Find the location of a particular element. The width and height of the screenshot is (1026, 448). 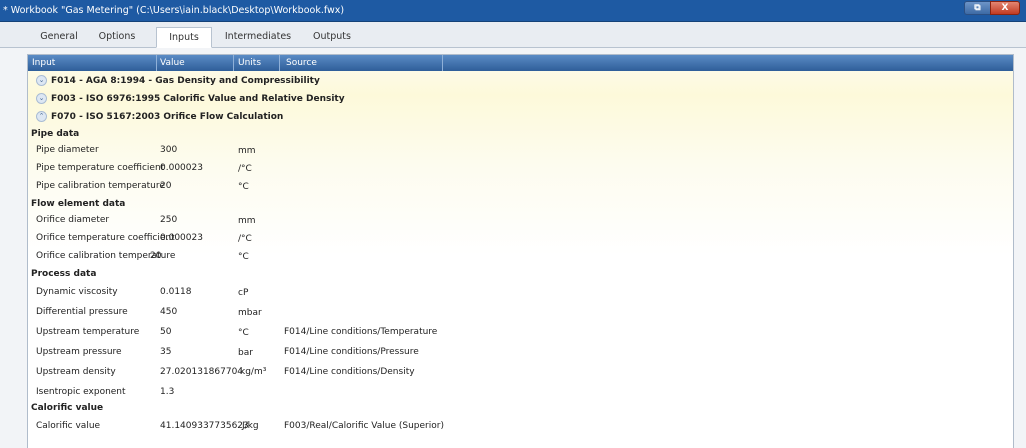

column-header-units: Units is located at coordinates (249, 63).